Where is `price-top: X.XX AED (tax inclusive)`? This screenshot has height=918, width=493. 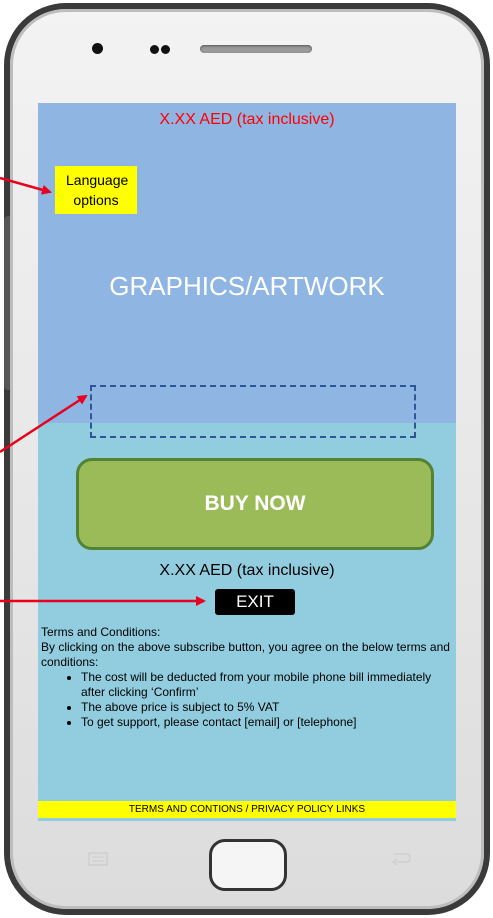 price-top: X.XX AED (tax inclusive) is located at coordinates (247, 119).